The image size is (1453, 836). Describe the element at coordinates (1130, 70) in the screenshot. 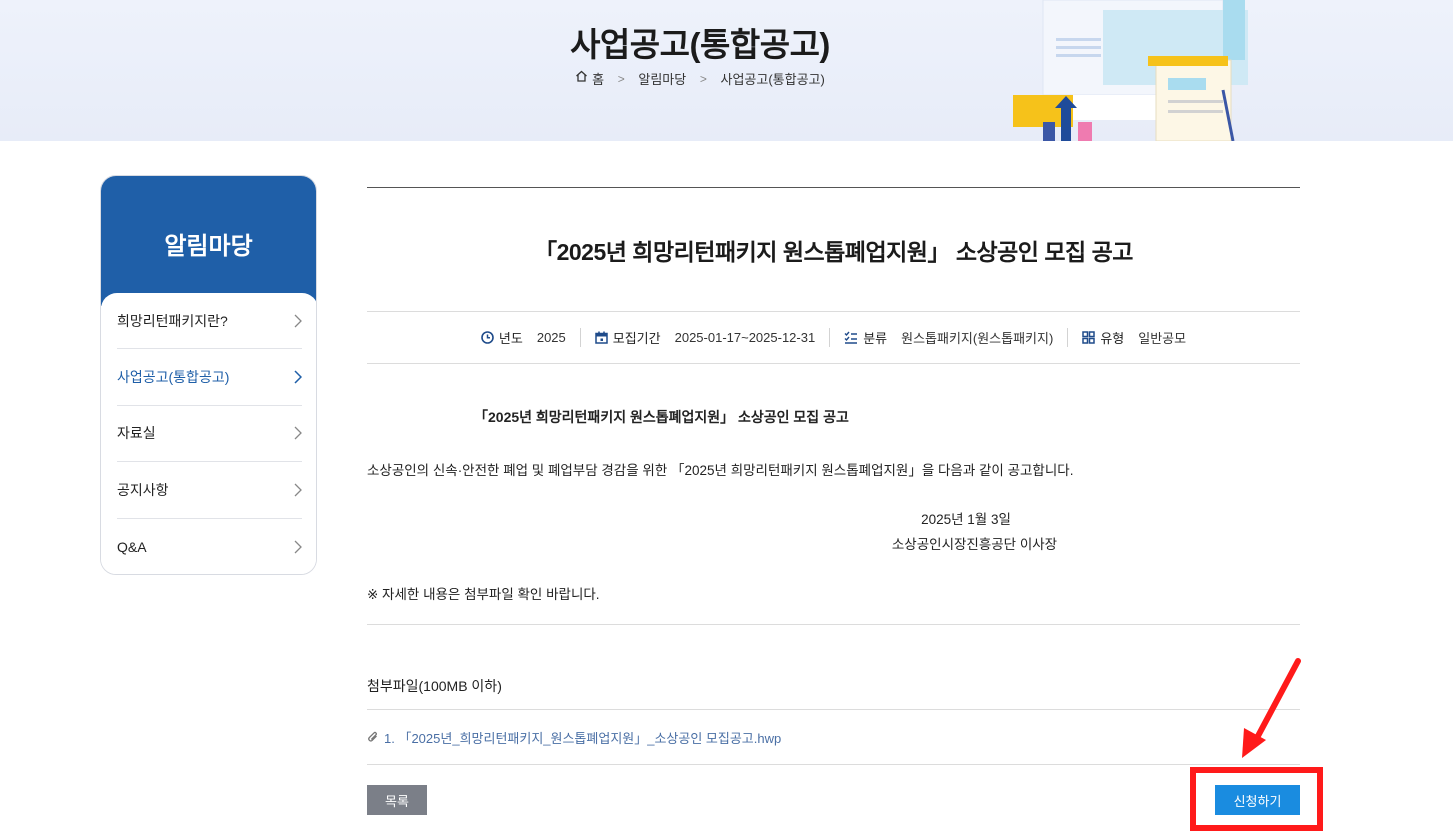

I see `banner-illustration` at that location.